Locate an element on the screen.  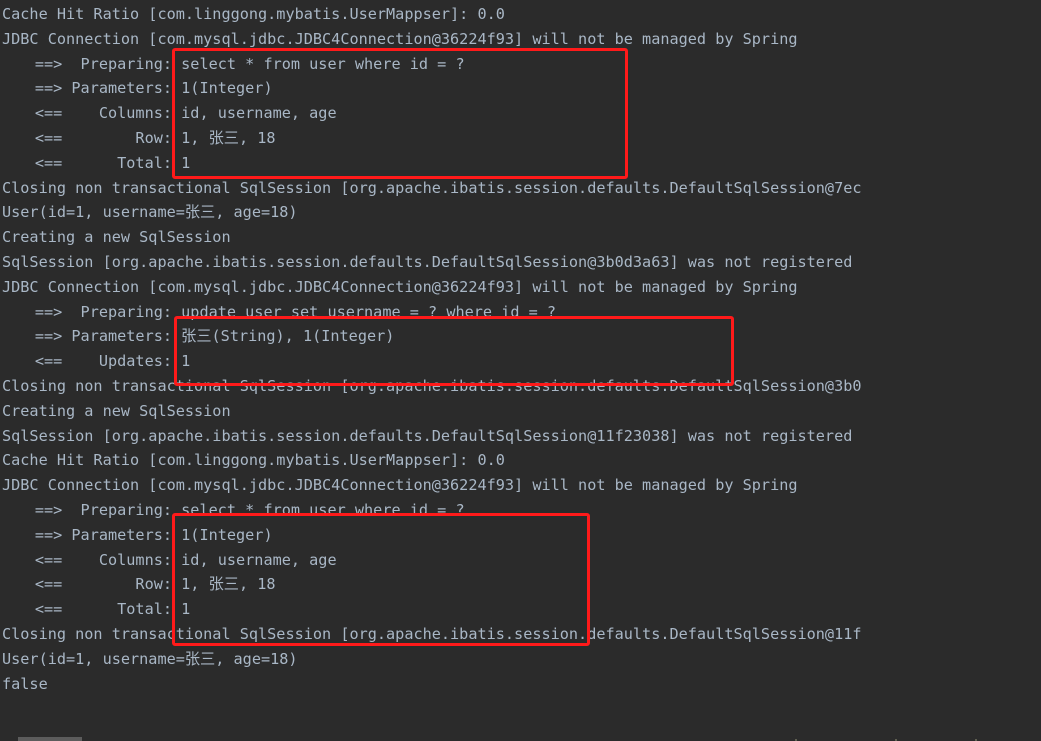
log-line-label: <== Updates: is located at coordinates (103, 361).